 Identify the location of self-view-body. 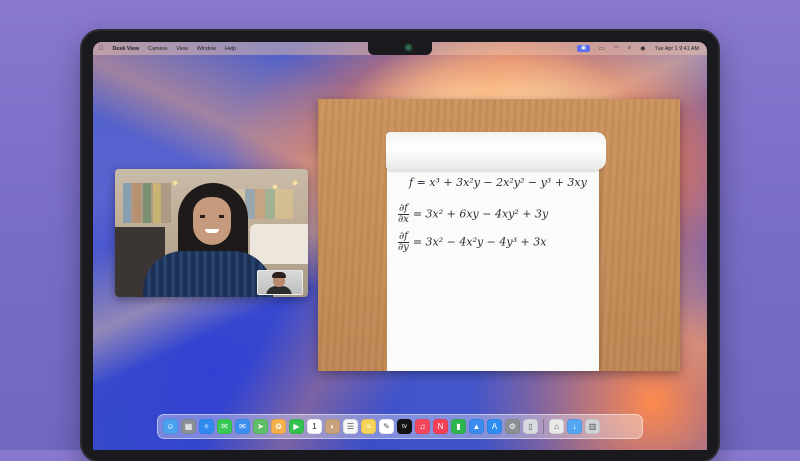
(279, 290).